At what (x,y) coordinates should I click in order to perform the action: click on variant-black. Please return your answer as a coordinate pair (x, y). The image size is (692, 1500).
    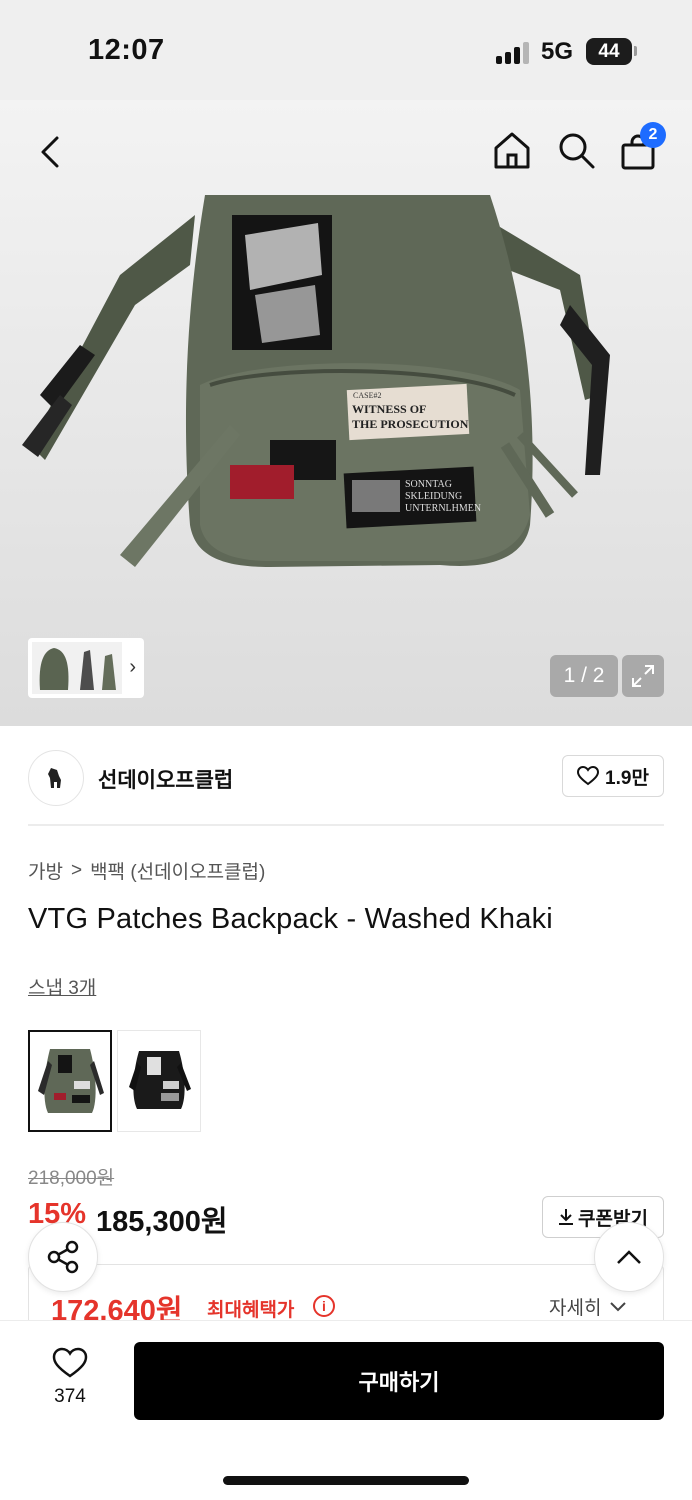
    Looking at the image, I should click on (159, 1081).